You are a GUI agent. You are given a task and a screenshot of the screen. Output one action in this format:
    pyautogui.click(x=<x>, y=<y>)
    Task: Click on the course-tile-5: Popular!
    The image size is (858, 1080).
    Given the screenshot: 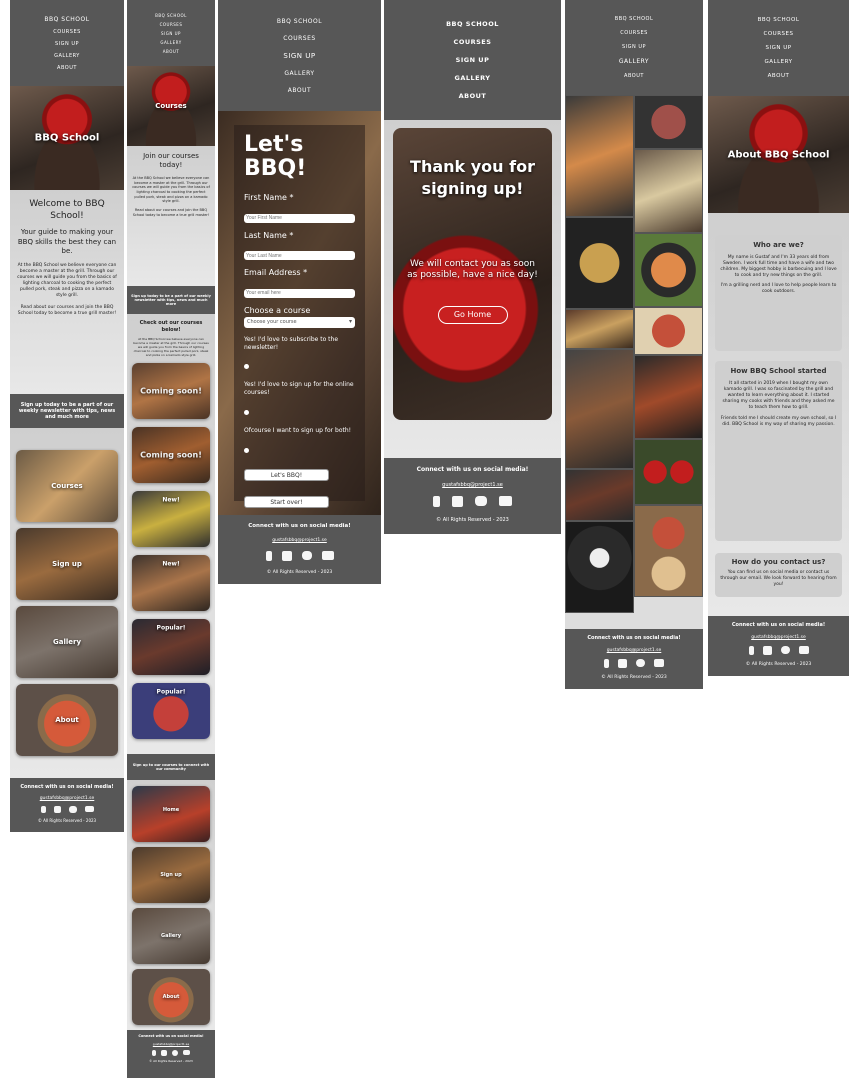 What is the action you would take?
    pyautogui.click(x=171, y=646)
    